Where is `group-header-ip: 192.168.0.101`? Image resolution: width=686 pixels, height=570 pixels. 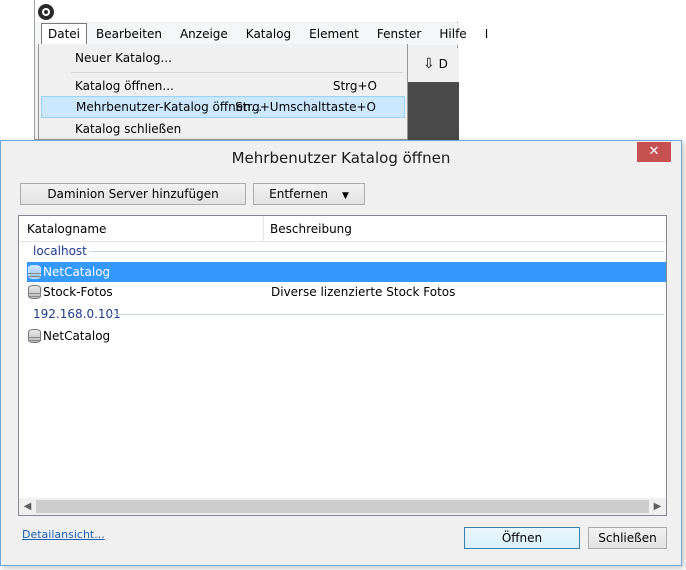
group-header-ip: 192.168.0.101 is located at coordinates (342, 314).